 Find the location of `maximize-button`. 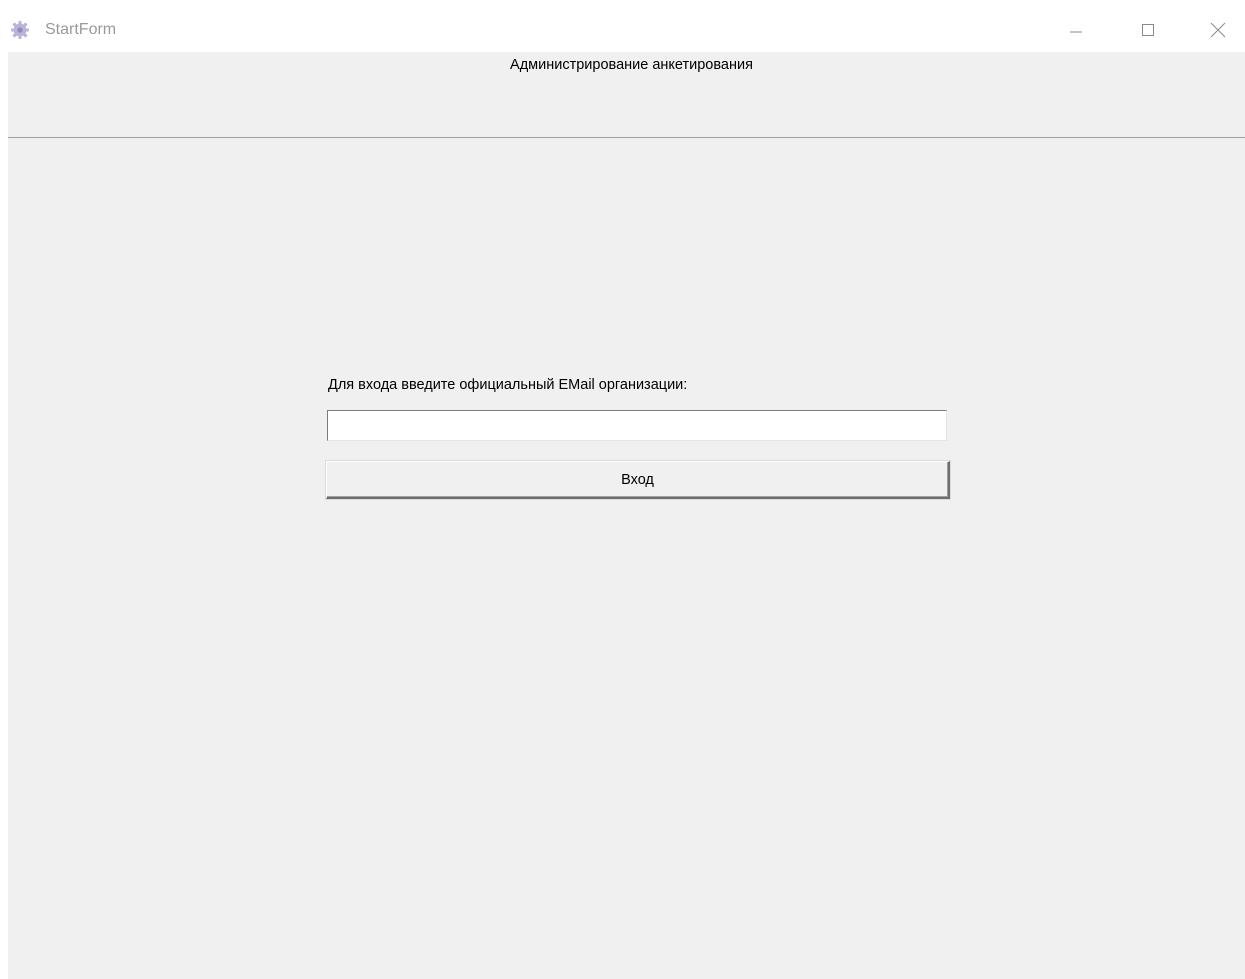

maximize-button is located at coordinates (1148, 30).